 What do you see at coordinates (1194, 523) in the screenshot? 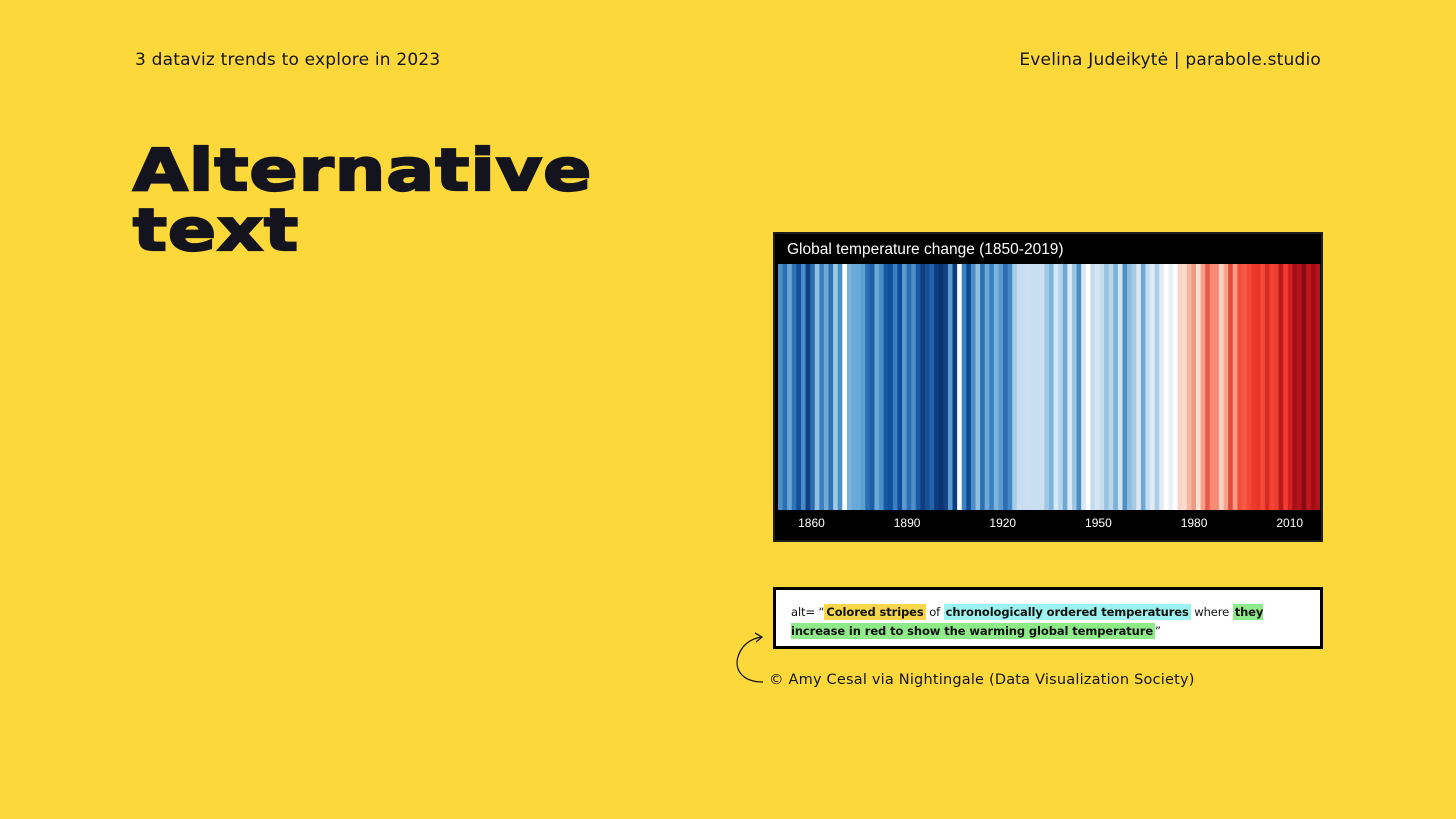
I see `x-tick-label: 1980` at bounding box center [1194, 523].